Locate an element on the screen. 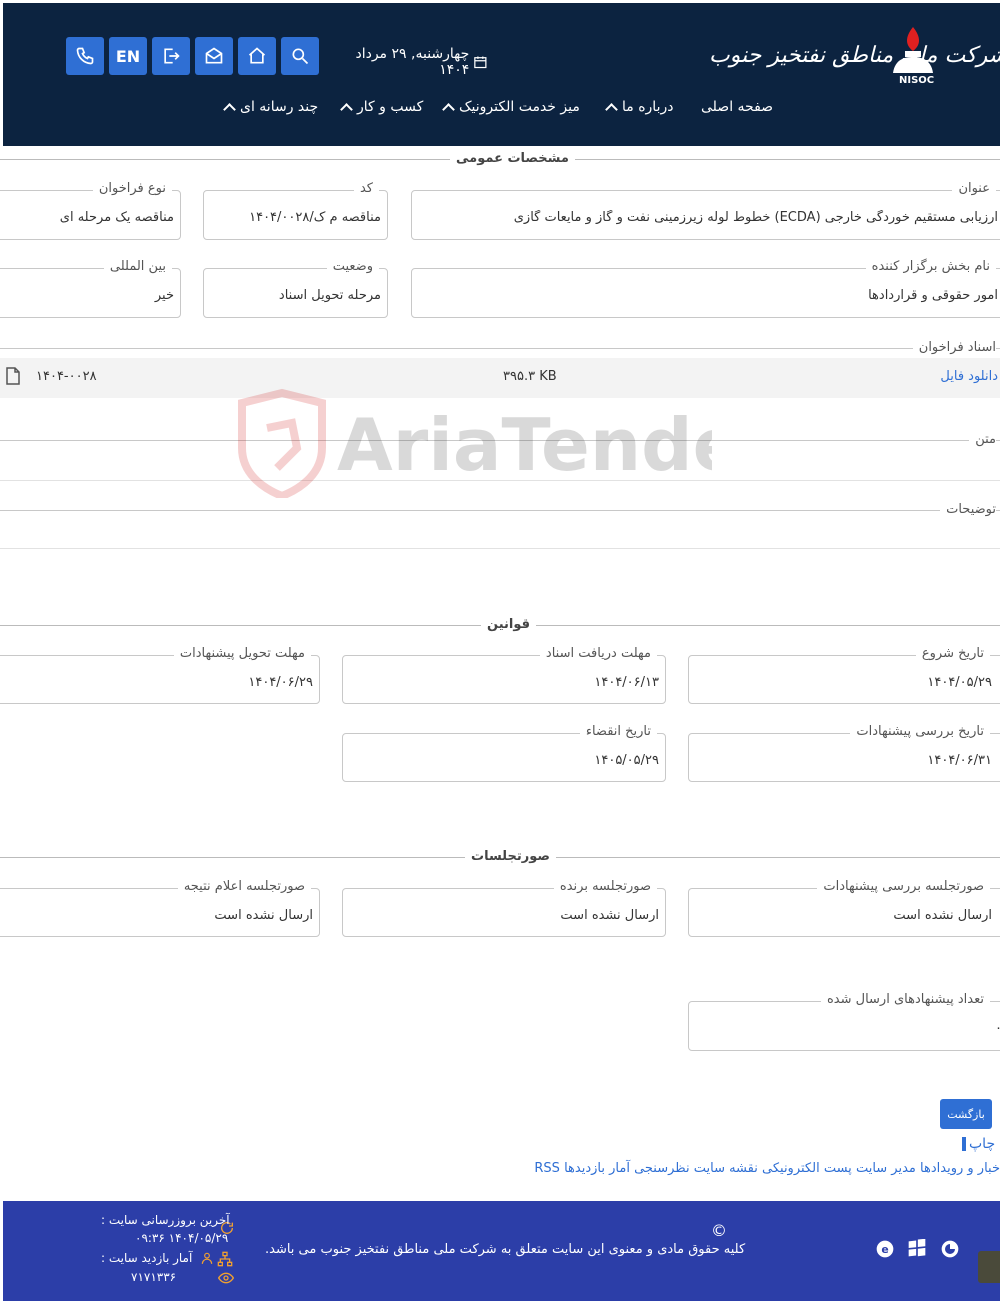 This screenshot has width=1000, height=1313. calendar-icon is located at coordinates (480, 62).